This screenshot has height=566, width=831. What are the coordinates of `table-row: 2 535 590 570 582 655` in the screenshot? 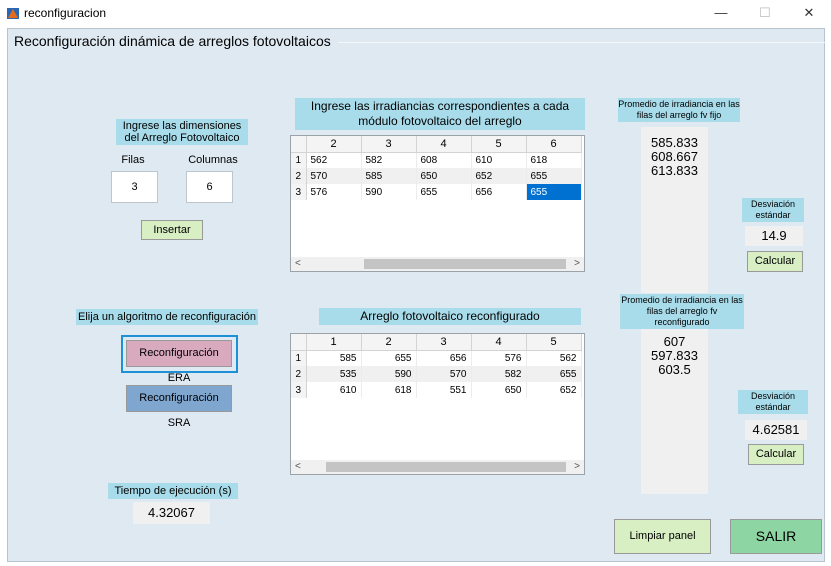 It's located at (436, 374).